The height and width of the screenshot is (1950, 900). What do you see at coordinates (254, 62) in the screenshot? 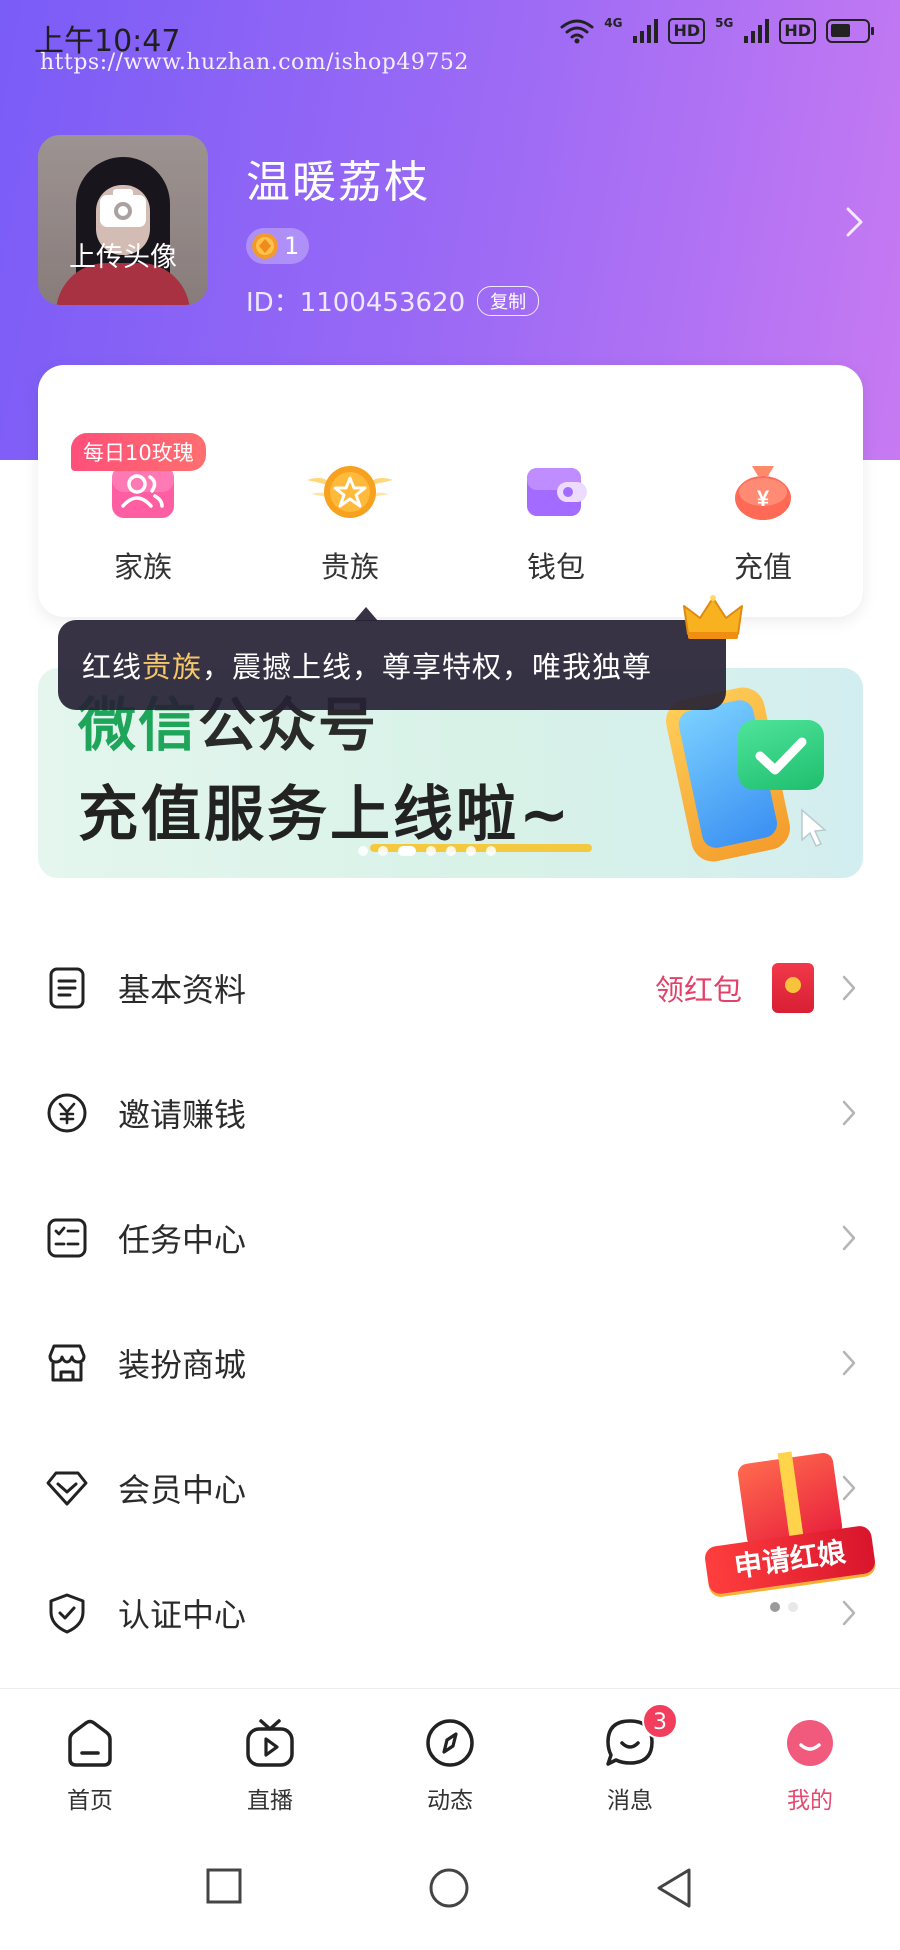
I see `watermark-url: https://www.huzhan.com/ishop49752` at bounding box center [254, 62].